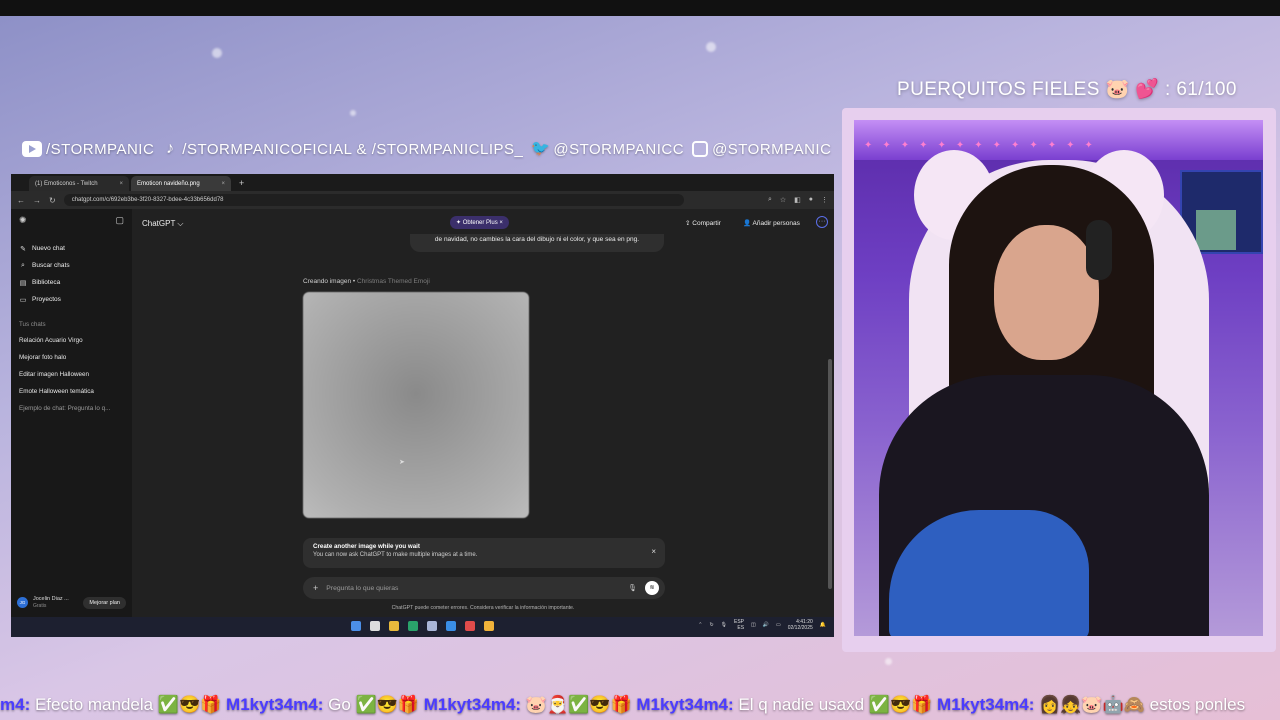  Describe the element at coordinates (48, 248) in the screenshot. I see `sidebar-item-label: Nuevo chat` at that location.